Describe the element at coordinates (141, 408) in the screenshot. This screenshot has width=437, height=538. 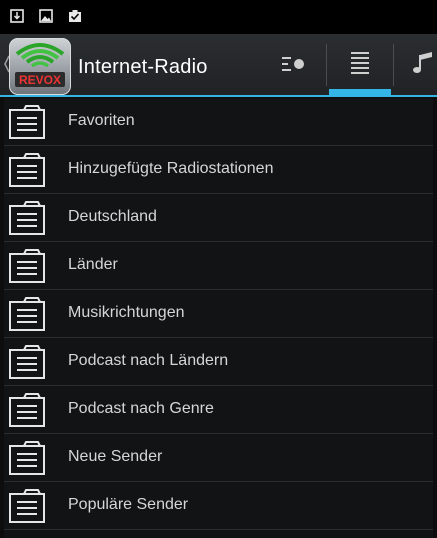
I see `list-item-label: Podcast nach Genre` at that location.